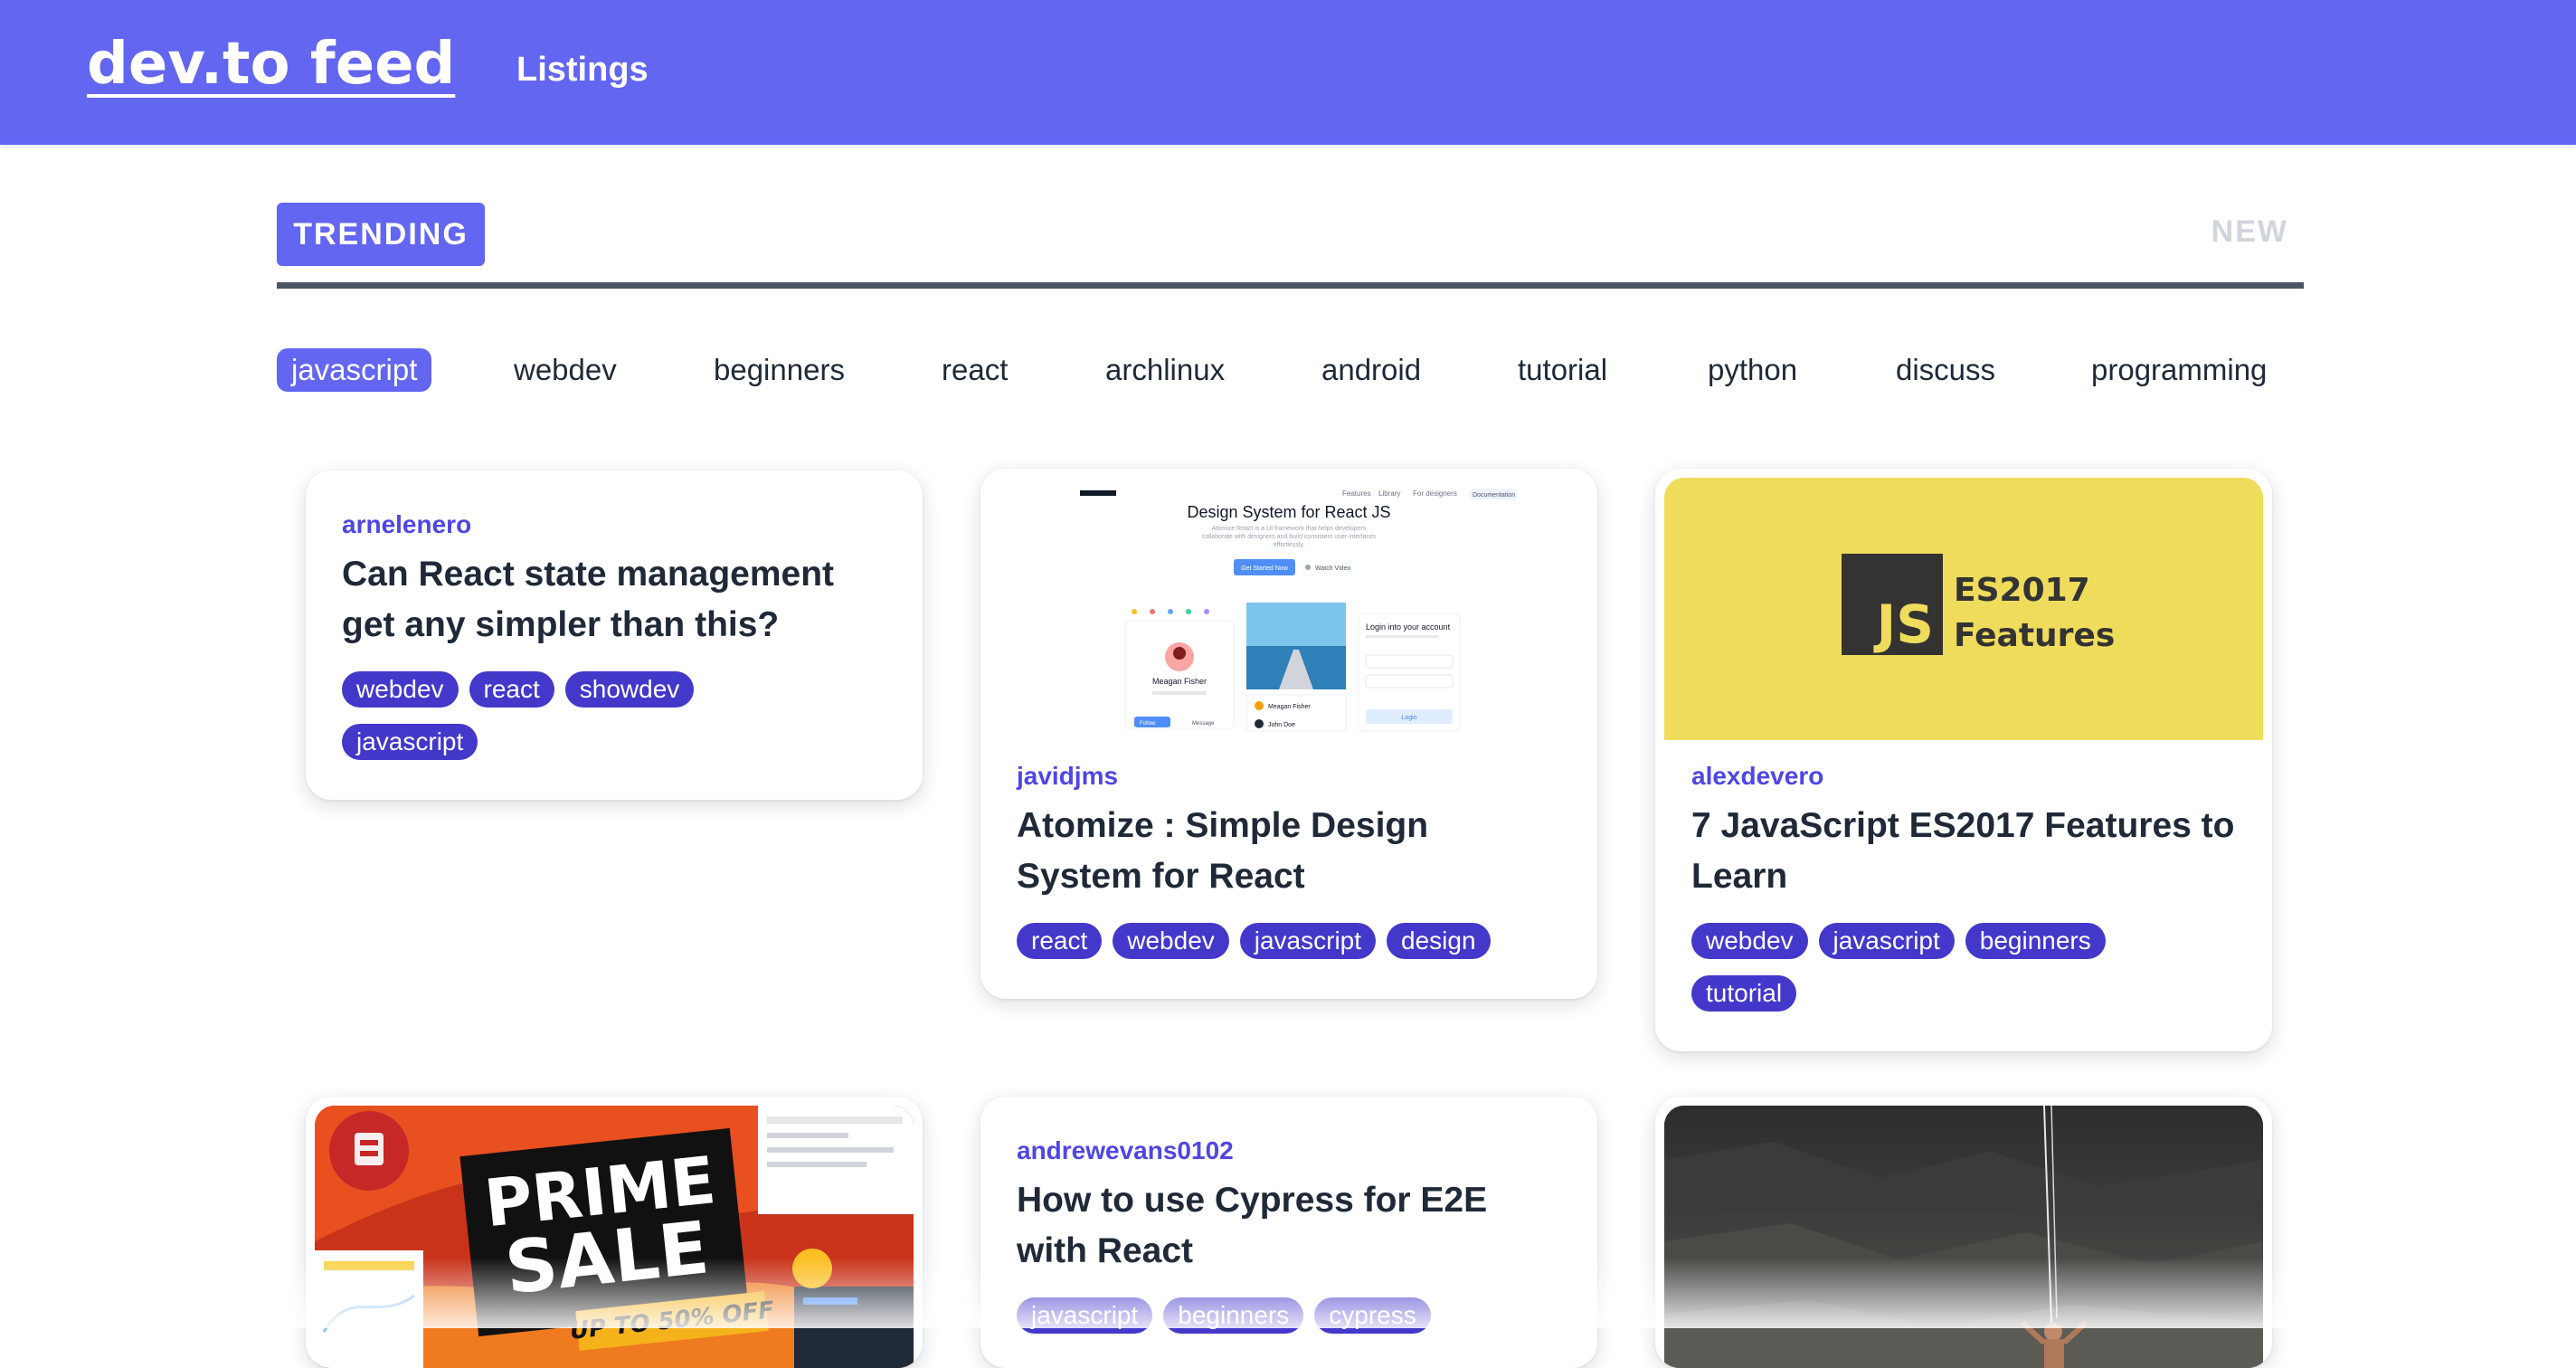 The width and height of the screenshot is (2576, 1368). I want to click on card-author: arnelenero, so click(407, 524).